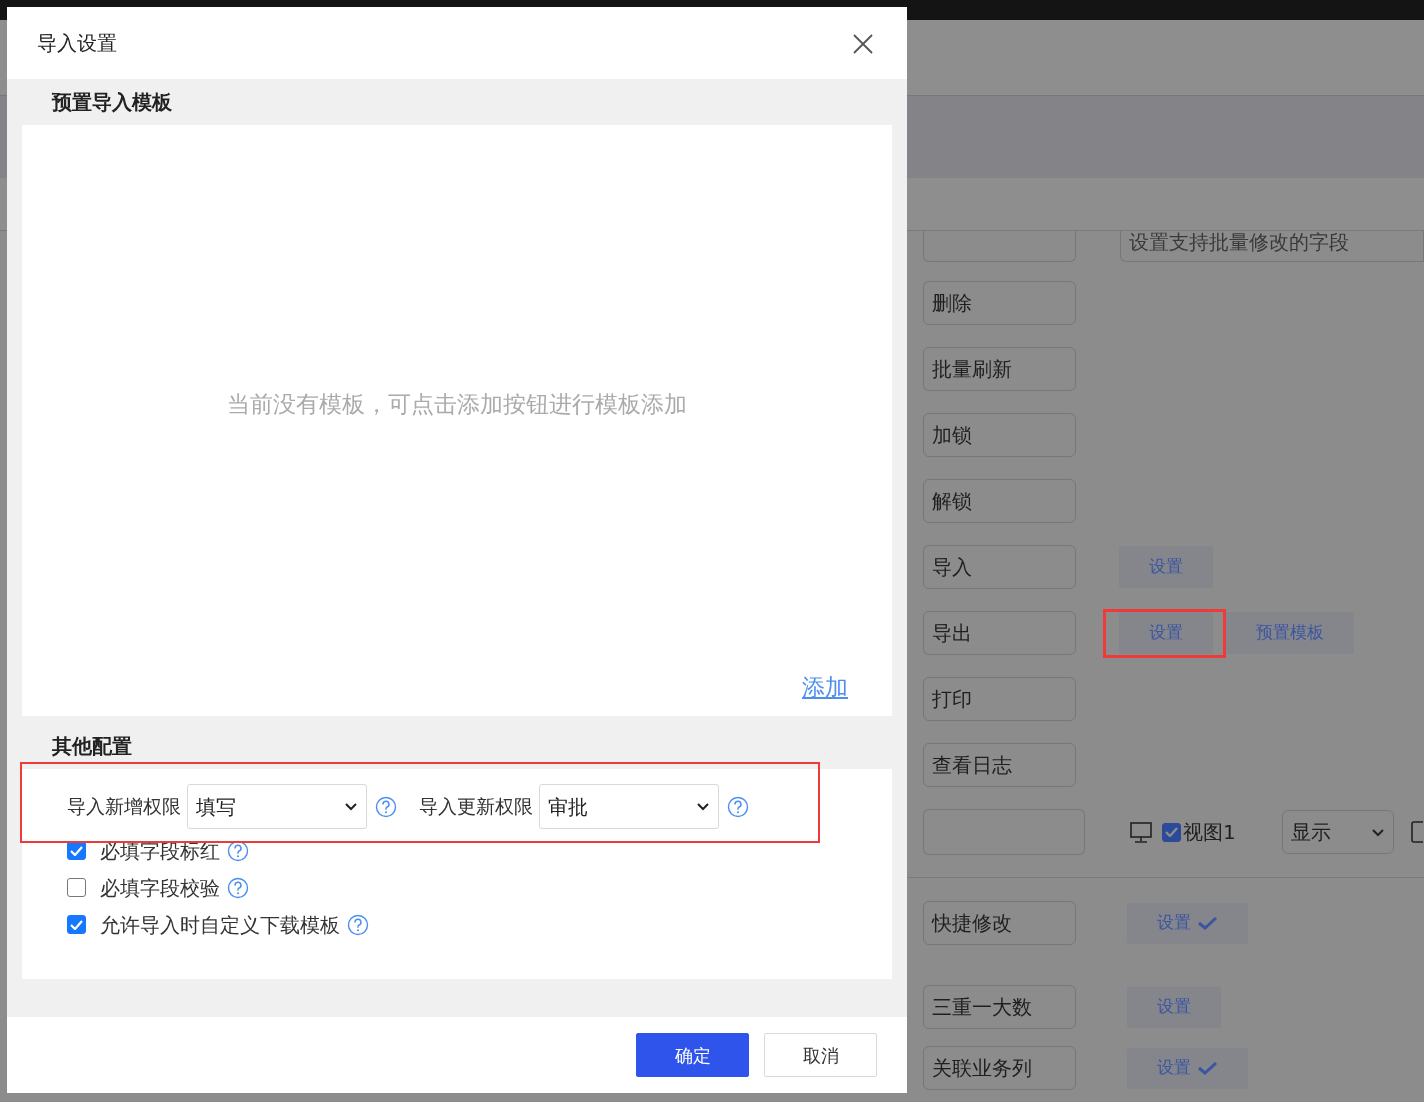  Describe the element at coordinates (999, 923) in the screenshot. I see `action-name-field: 快捷修改` at that location.